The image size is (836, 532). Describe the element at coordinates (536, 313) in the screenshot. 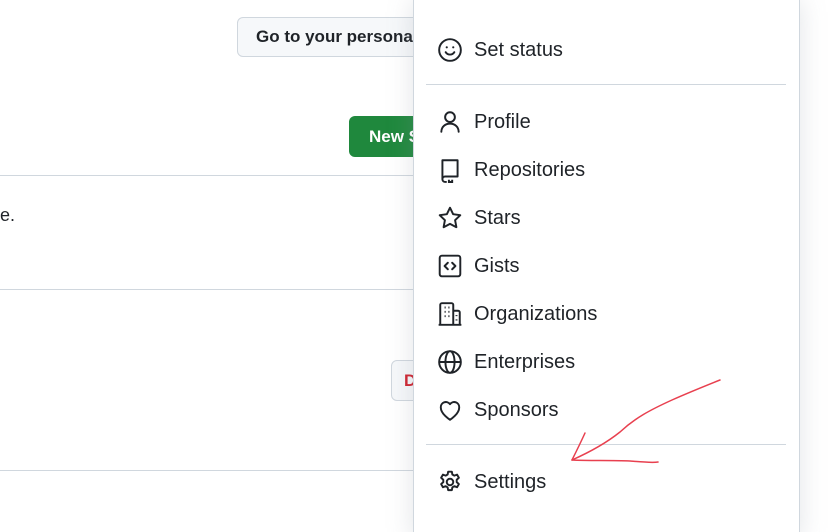

I see `menu-item-label: Organizations` at that location.